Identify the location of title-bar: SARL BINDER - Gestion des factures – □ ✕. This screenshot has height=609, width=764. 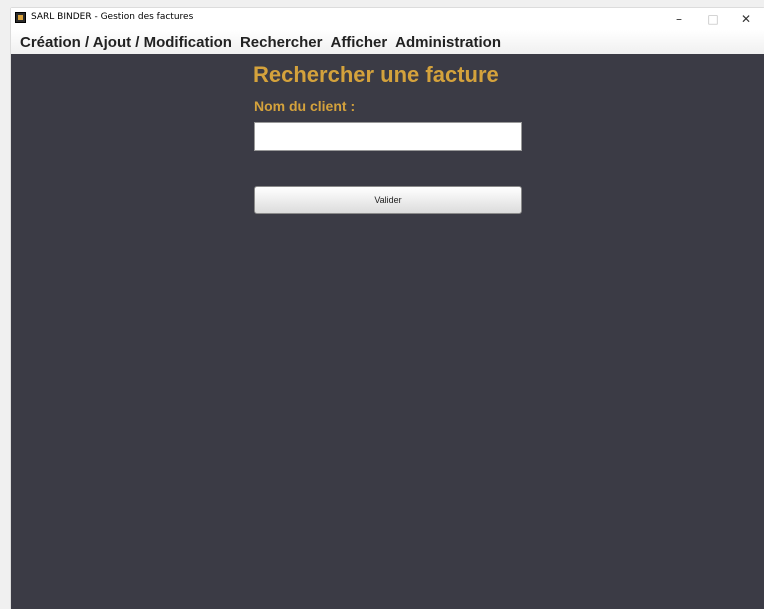
(387, 19).